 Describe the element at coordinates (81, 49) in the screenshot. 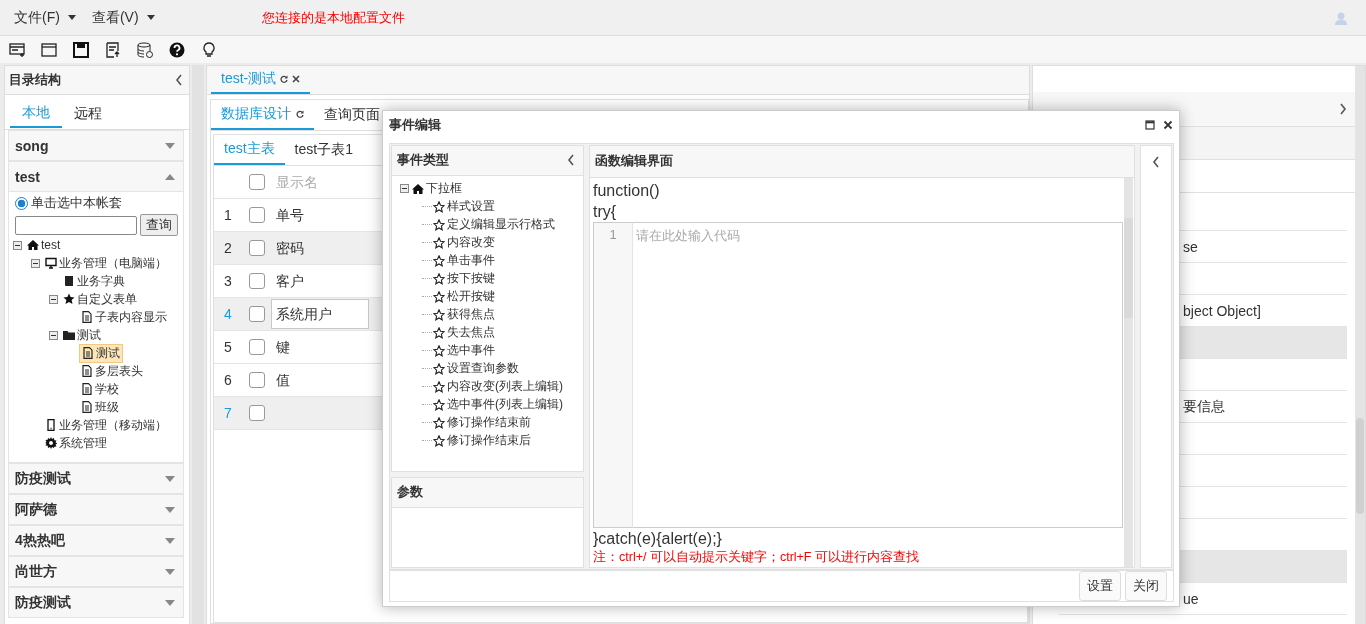

I see `save-icon` at that location.